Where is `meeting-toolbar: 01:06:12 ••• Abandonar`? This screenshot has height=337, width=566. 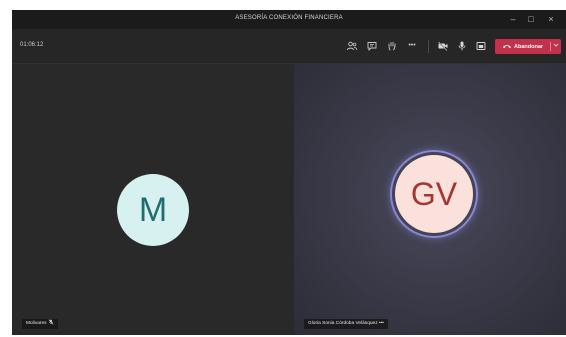 meeting-toolbar: 01:06:12 ••• Abandonar is located at coordinates (289, 46).